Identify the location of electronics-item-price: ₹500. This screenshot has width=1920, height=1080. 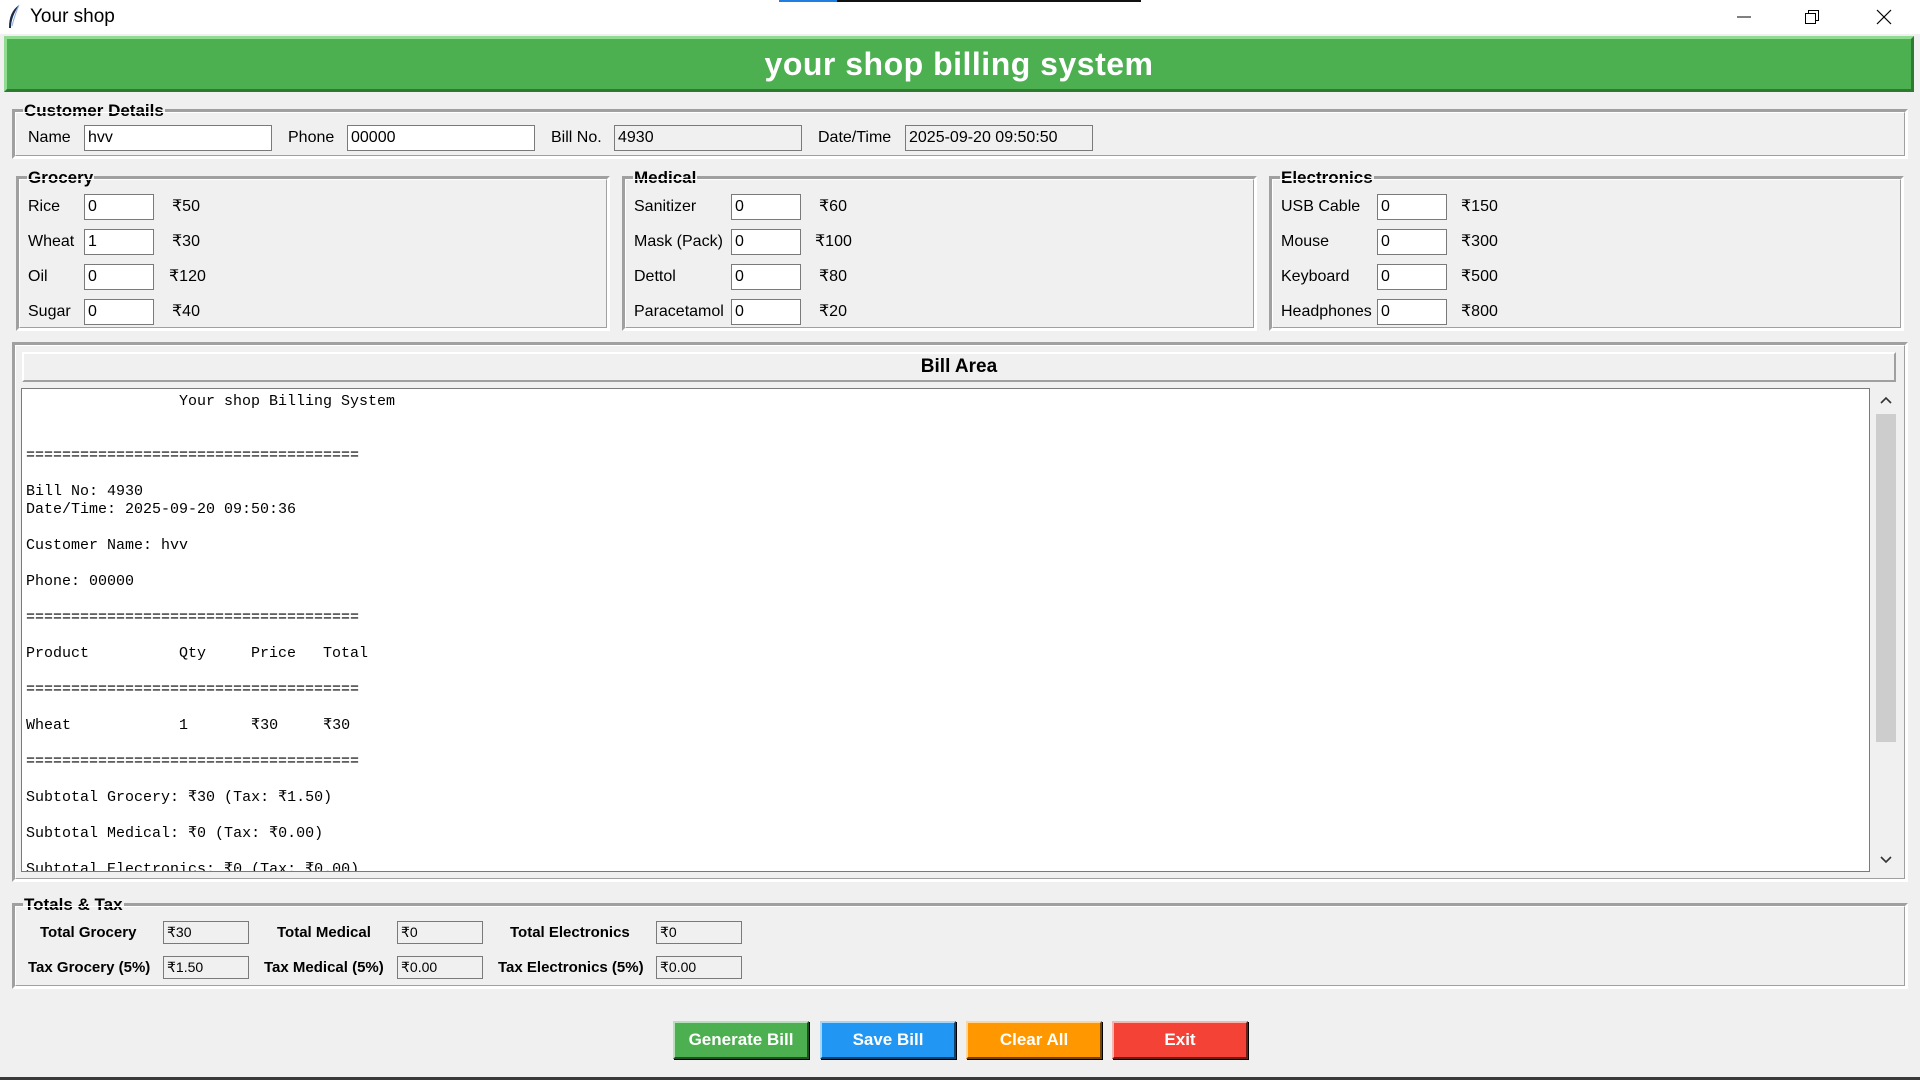
(1479, 276).